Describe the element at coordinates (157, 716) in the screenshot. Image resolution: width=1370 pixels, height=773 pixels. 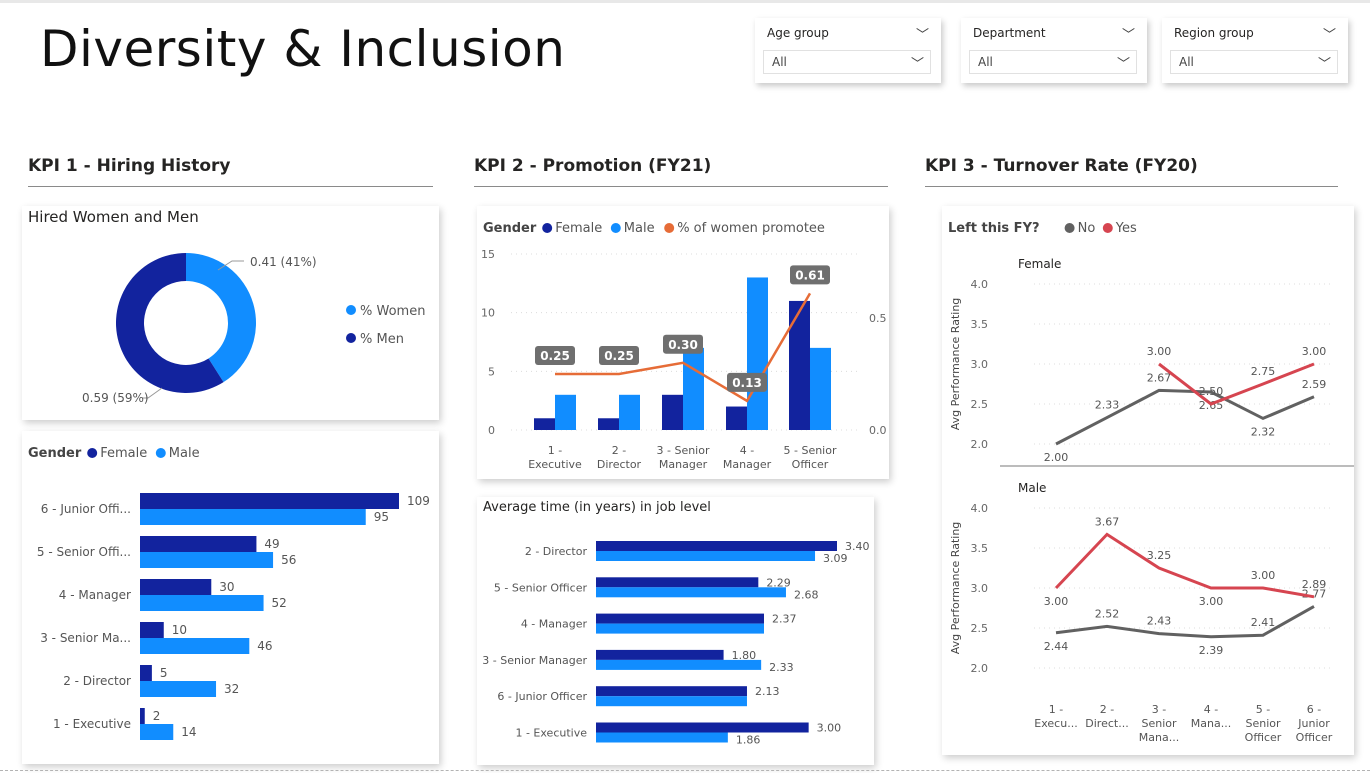
I see `data-label: 2` at that location.